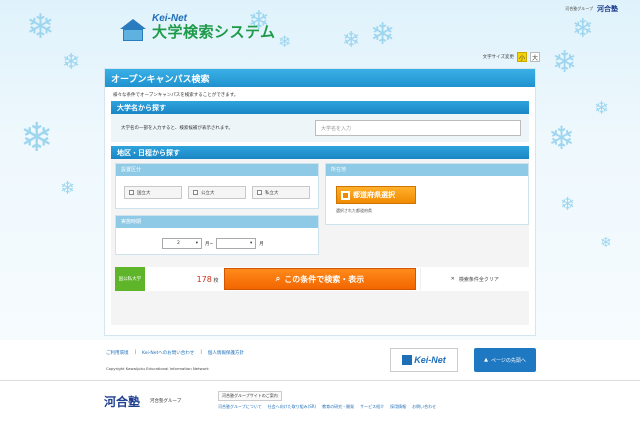 This screenshot has height=426, width=640. I want to click on site-logo: Kei-Net 大学検索システム, so click(197, 27).